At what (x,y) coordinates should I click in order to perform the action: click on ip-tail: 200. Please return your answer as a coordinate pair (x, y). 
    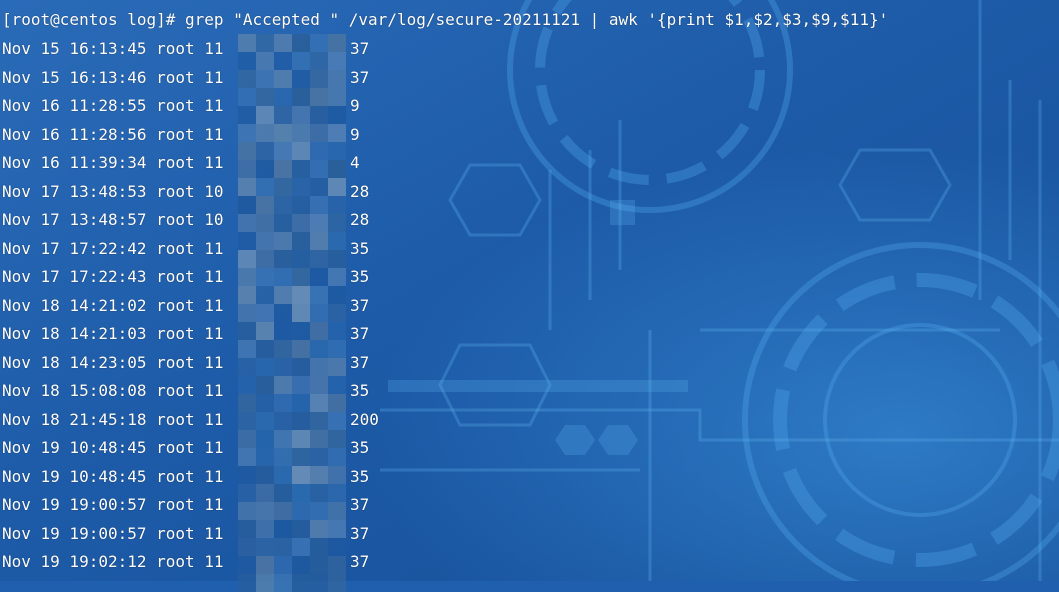
    Looking at the image, I should click on (364, 419).